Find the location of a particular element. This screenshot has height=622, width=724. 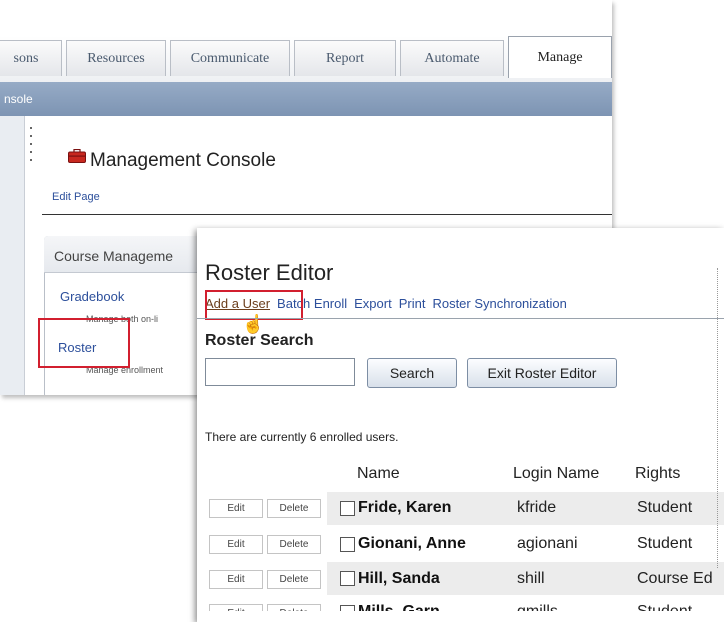

console-title-bar: nsole is located at coordinates (306, 99).